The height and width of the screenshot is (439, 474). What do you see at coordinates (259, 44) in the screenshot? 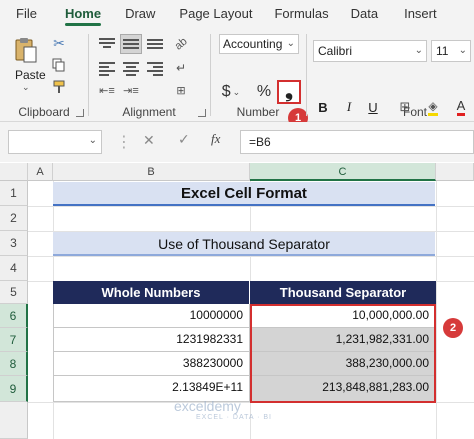
I see `number-format-select: Accounting ⌄` at bounding box center [259, 44].